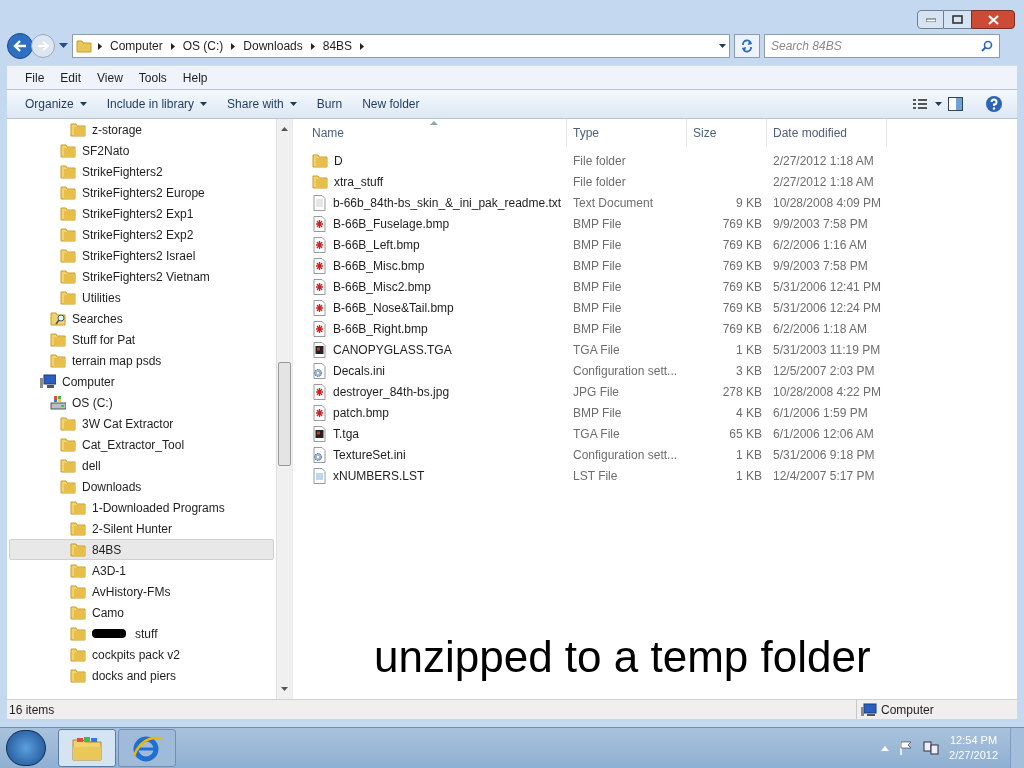 The width and height of the screenshot is (1024, 768). I want to click on toolbar-button: New folder, so click(391, 104).